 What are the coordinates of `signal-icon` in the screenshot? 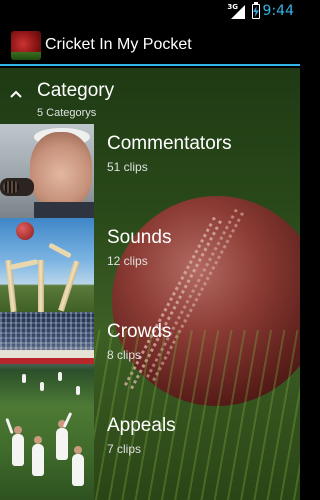 It's located at (238, 12).